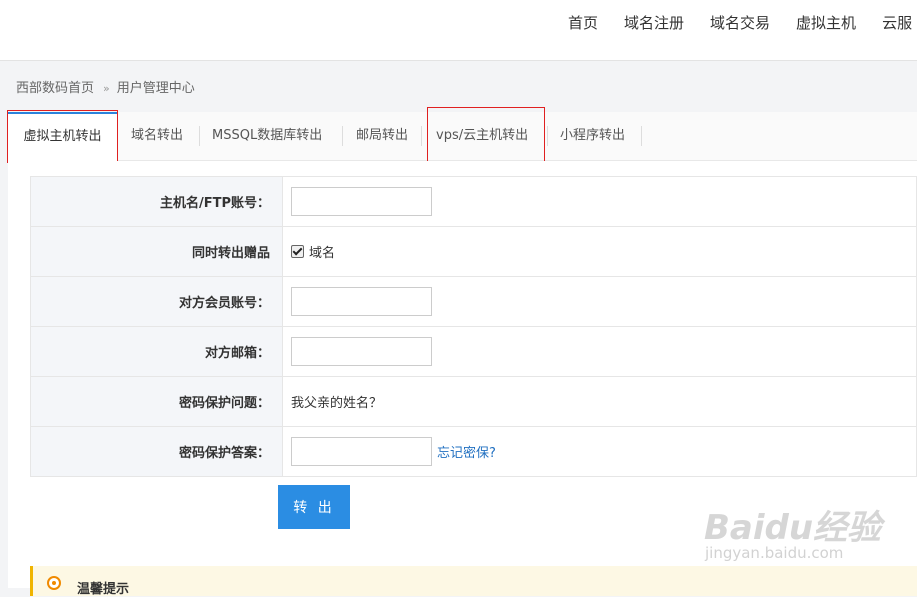  I want to click on gift-label: 同时转出赠品, so click(156, 251).